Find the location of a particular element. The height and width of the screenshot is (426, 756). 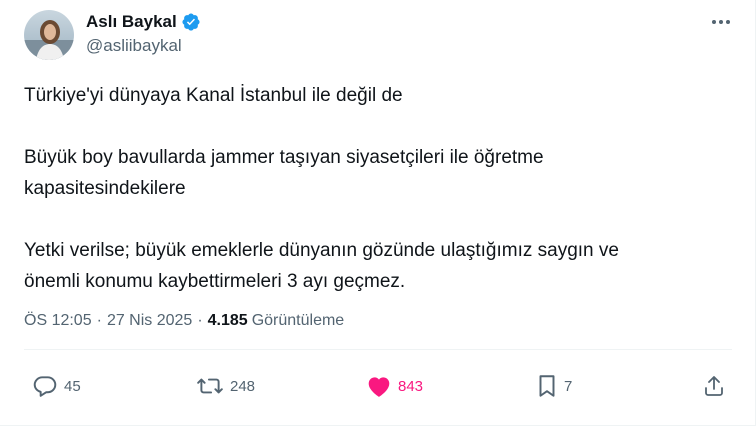

avatar is located at coordinates (49, 35).